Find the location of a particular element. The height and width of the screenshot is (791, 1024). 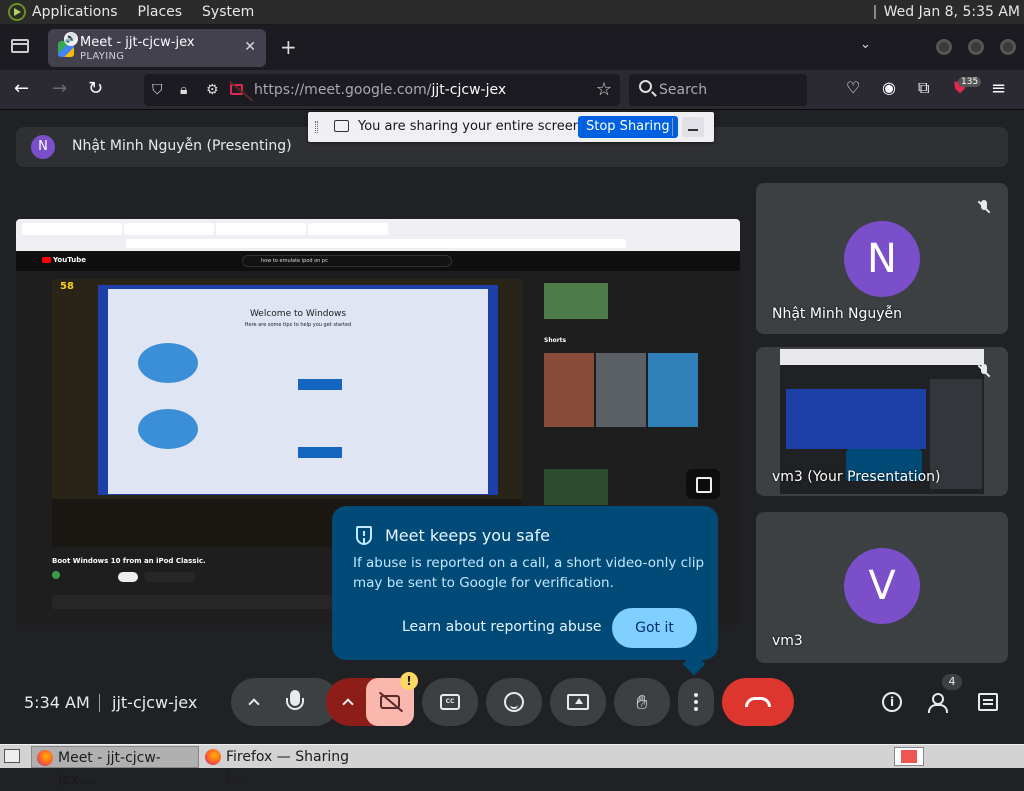

bookmark-star-icon: ☆ is located at coordinates (604, 89).